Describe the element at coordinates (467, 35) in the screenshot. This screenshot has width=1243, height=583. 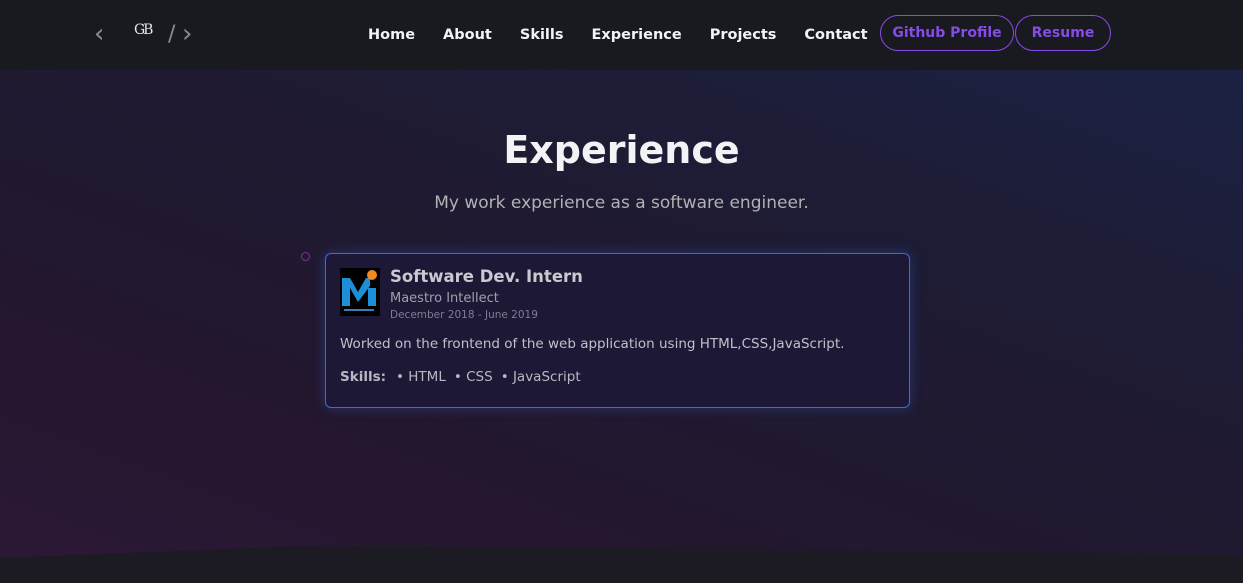
I see `nav-link-about: About` at that location.